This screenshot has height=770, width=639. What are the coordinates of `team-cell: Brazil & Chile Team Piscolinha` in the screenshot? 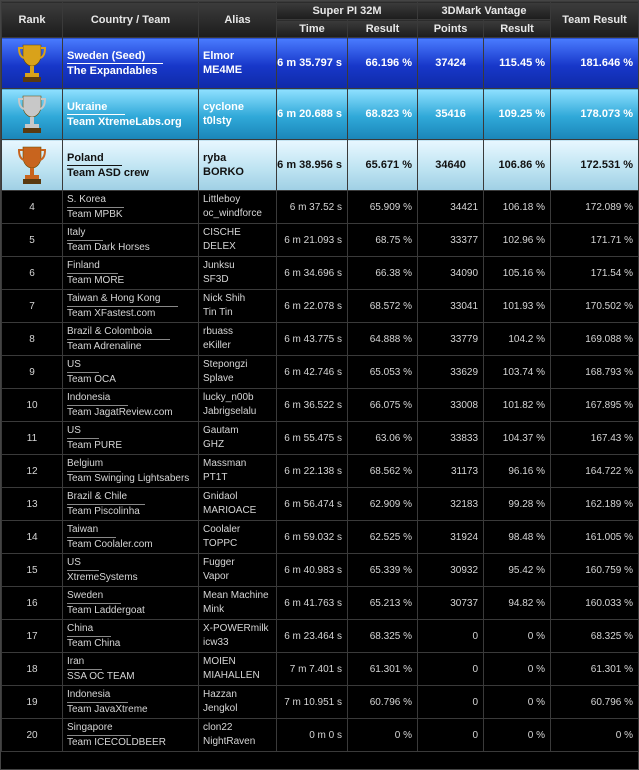 It's located at (130, 504).